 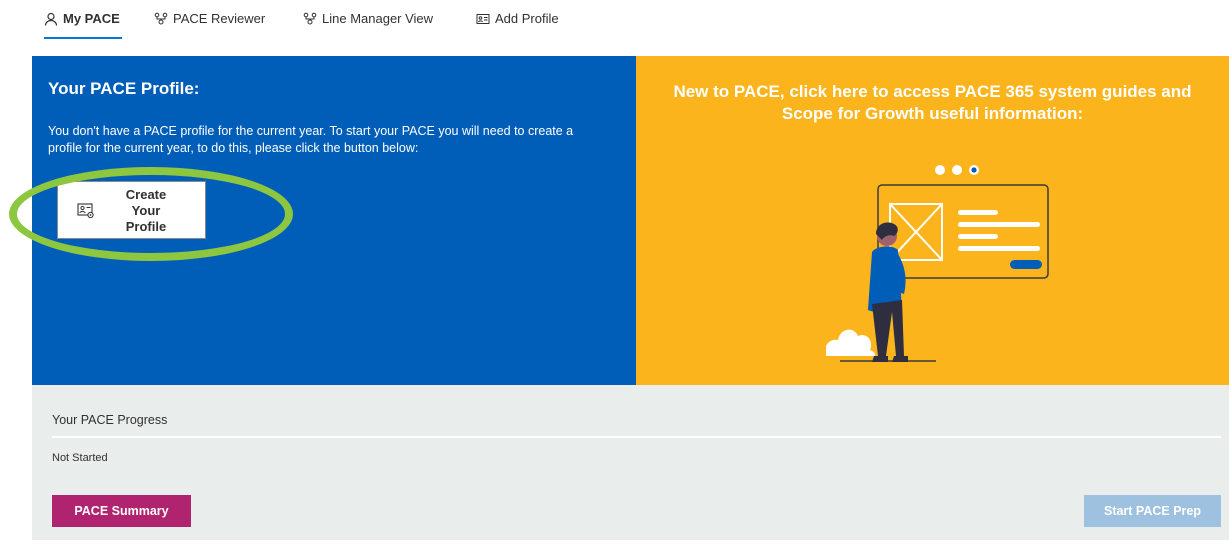 What do you see at coordinates (1152, 511) in the screenshot?
I see `start-pace-prep-button: Start PACE Prep` at bounding box center [1152, 511].